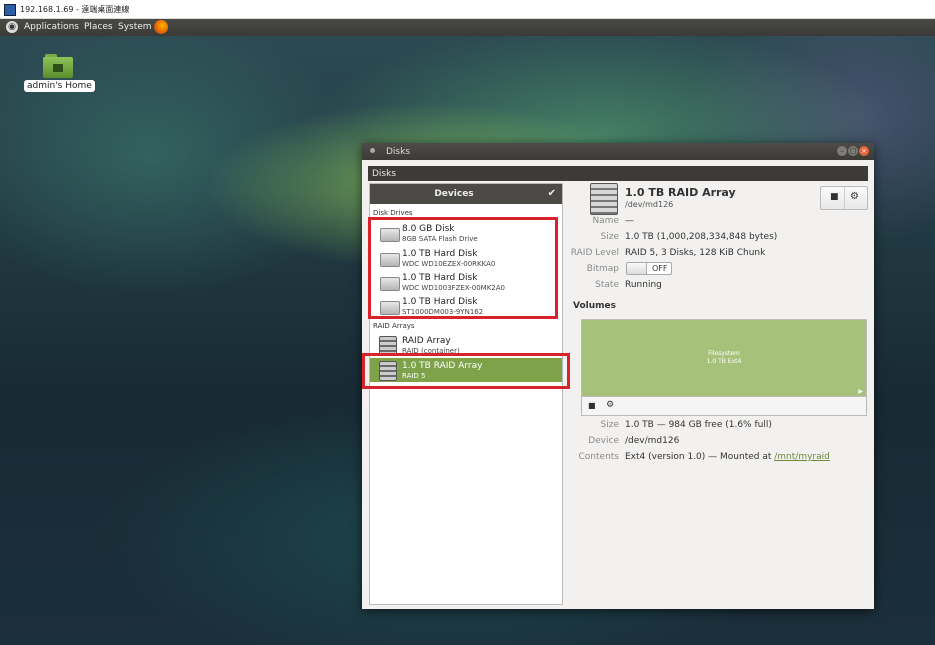  Describe the element at coordinates (701, 237) in the screenshot. I see `size-value: 1.0 TB (1,000,208,334,848 bytes)` at that location.